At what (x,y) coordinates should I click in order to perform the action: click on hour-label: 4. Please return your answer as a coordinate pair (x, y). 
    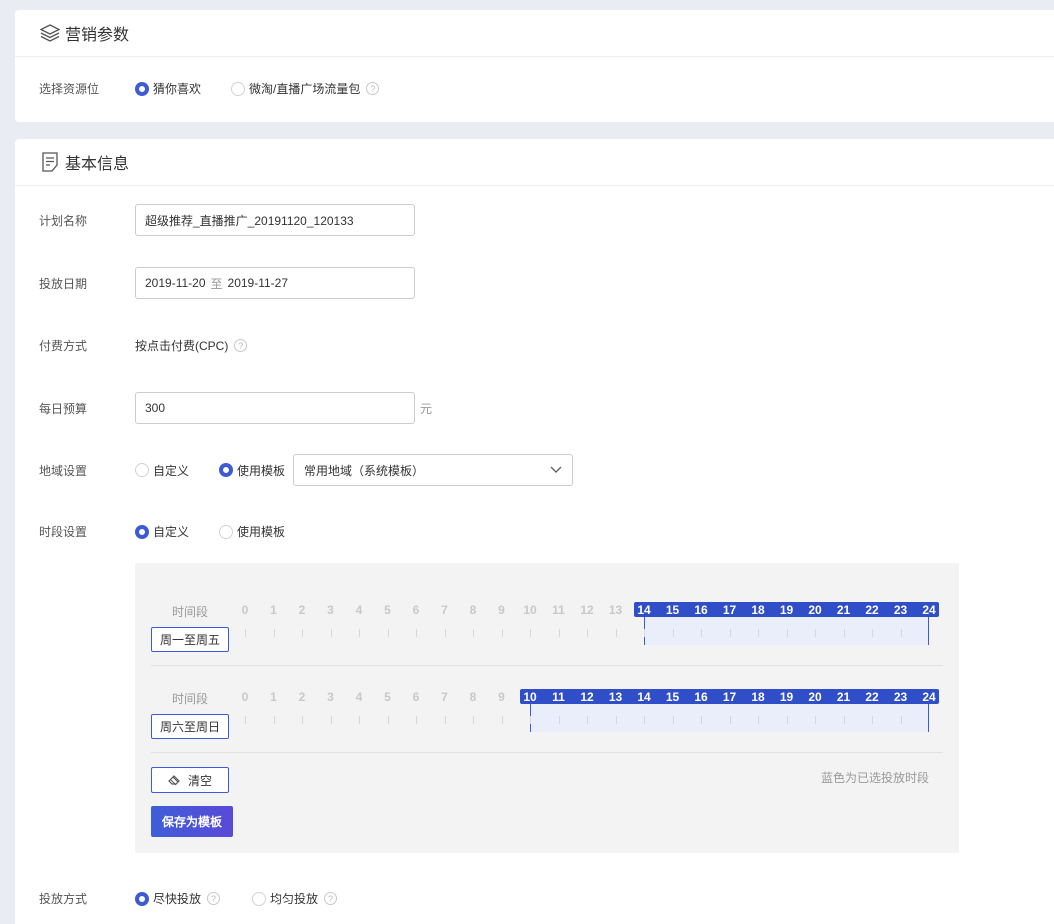
    Looking at the image, I should click on (359, 697).